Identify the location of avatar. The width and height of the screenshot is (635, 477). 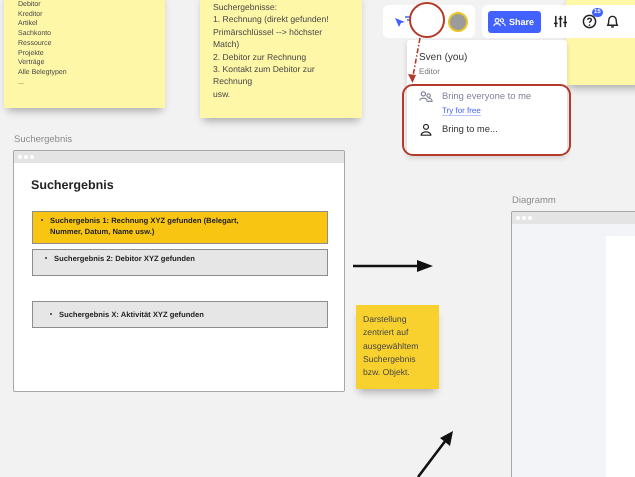
(458, 22).